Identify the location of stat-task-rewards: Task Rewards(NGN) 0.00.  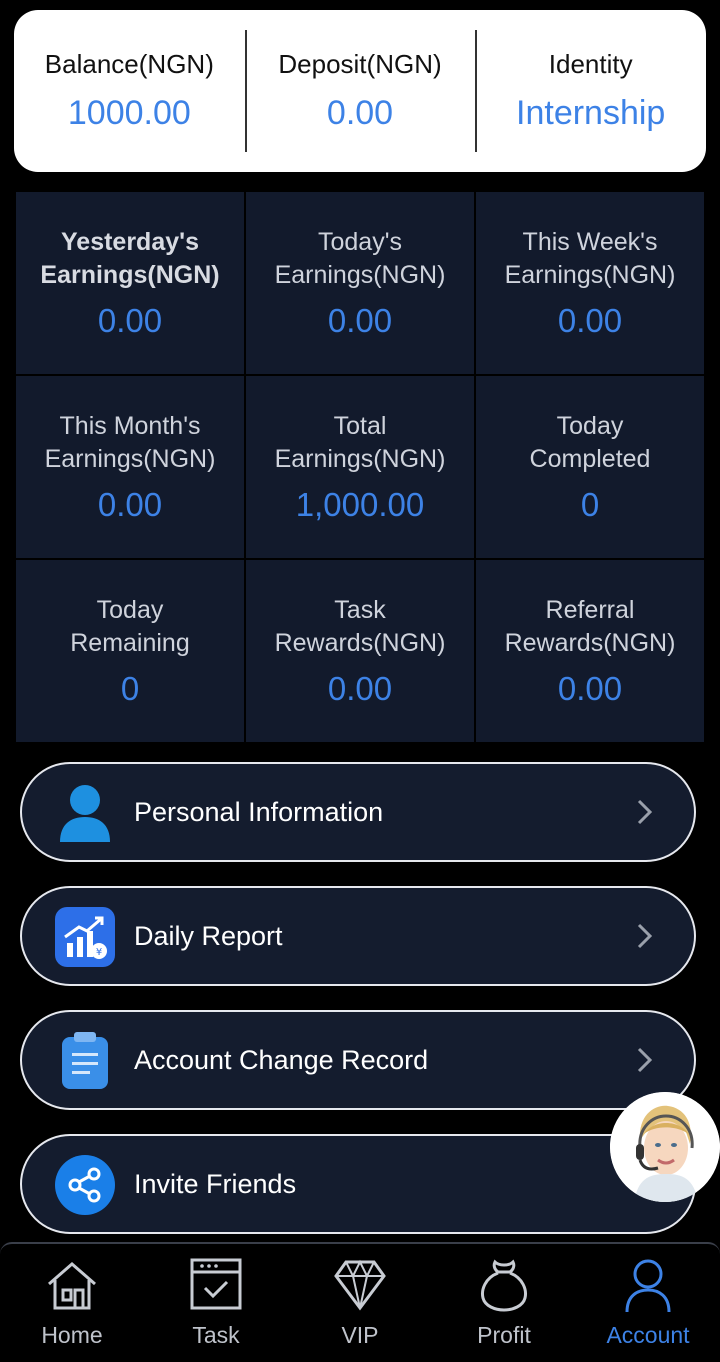
(360, 651).